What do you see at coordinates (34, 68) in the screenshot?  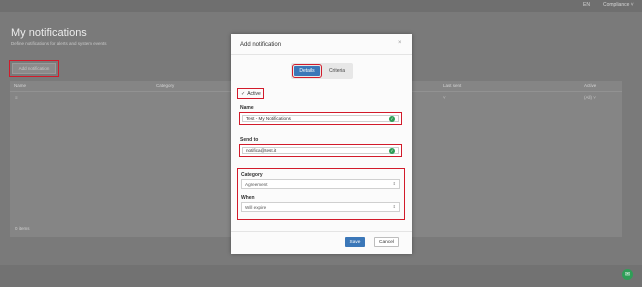 I see `add-notification-button: Add notification` at bounding box center [34, 68].